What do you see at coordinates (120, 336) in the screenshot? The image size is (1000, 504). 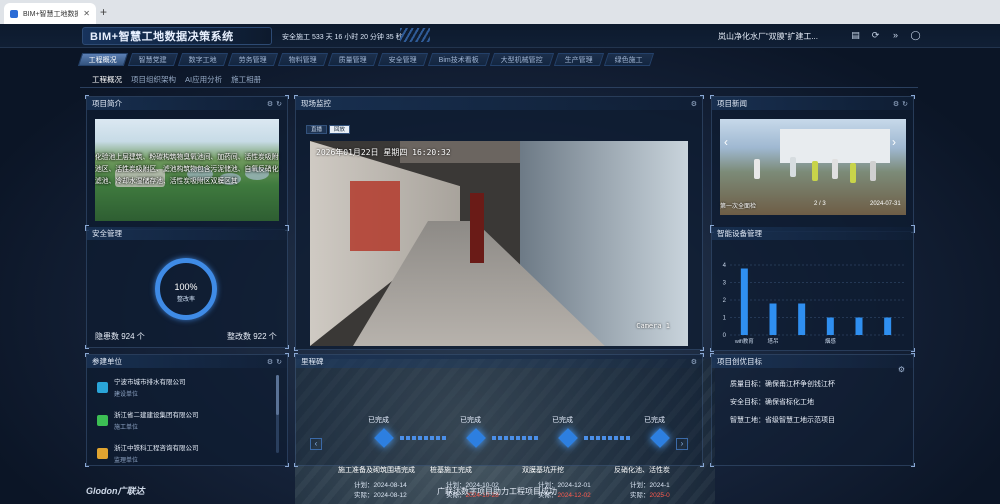 I see `hazard-count: 隐患数 924 个` at bounding box center [120, 336].